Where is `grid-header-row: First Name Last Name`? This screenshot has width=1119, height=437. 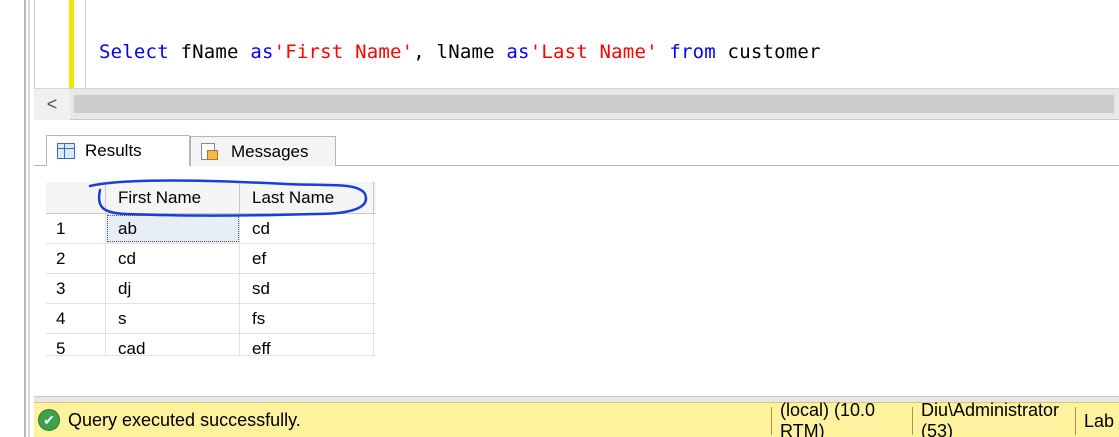
grid-header-row: First Name Last Name is located at coordinates (211, 198).